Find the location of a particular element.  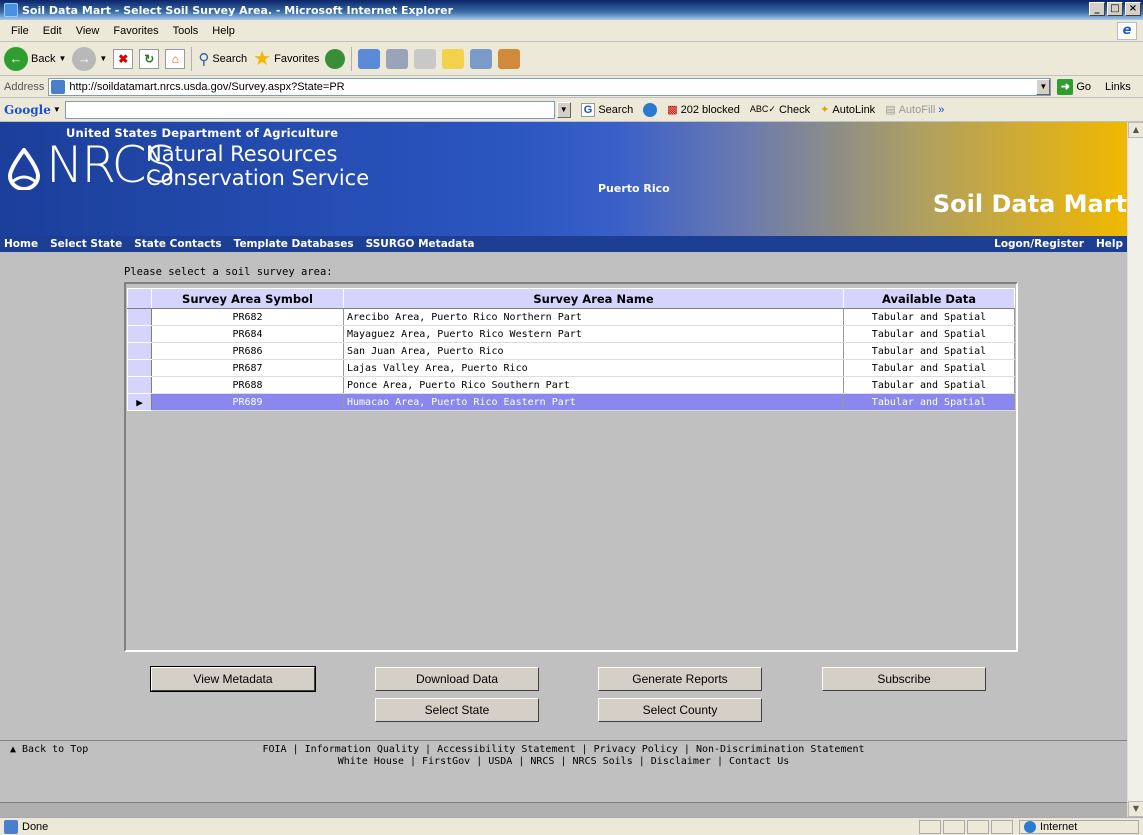

autolink-button: ✦ AutoLink is located at coordinates (848, 110).